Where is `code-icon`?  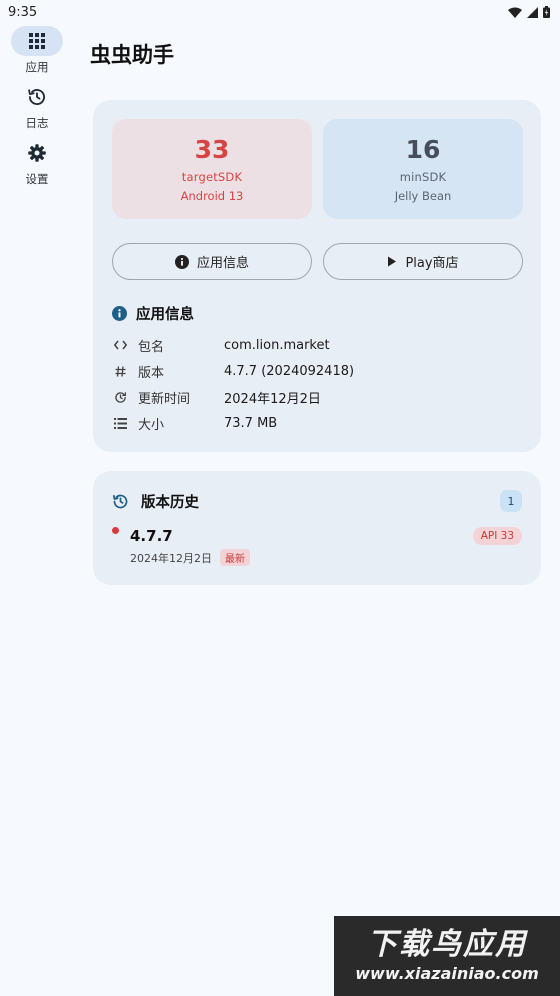 code-icon is located at coordinates (120, 345).